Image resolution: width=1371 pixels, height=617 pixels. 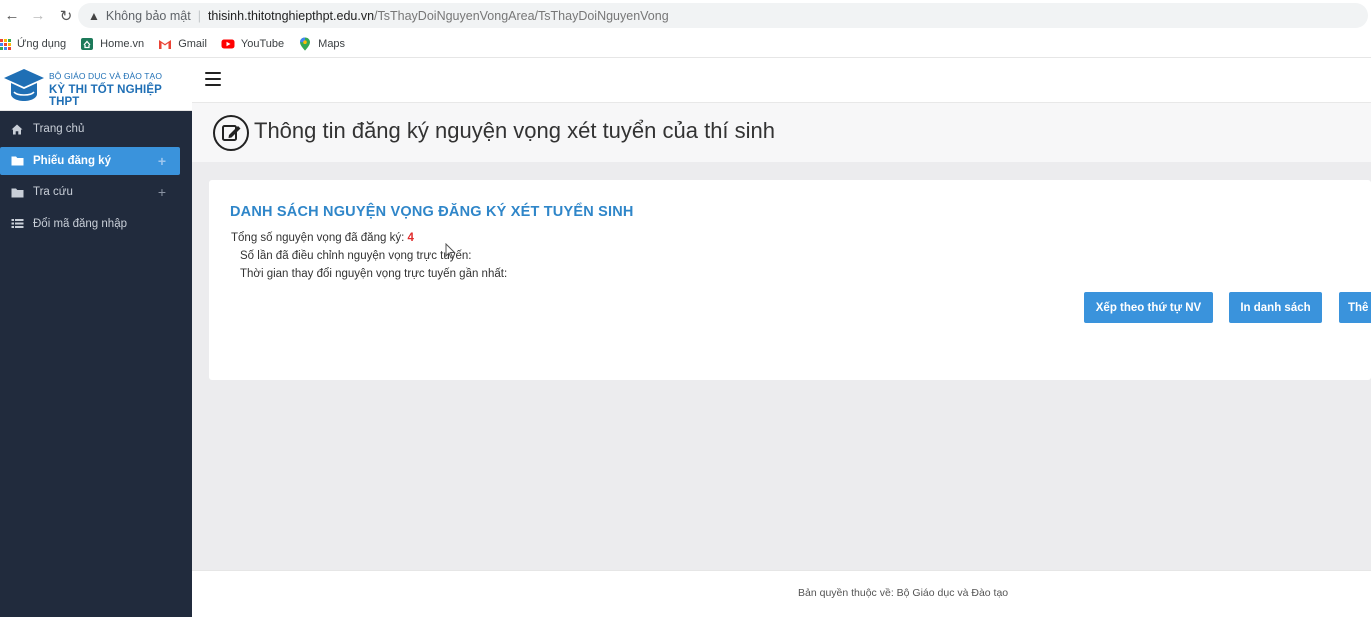 I want to click on homevn-icon, so click(x=87, y=44).